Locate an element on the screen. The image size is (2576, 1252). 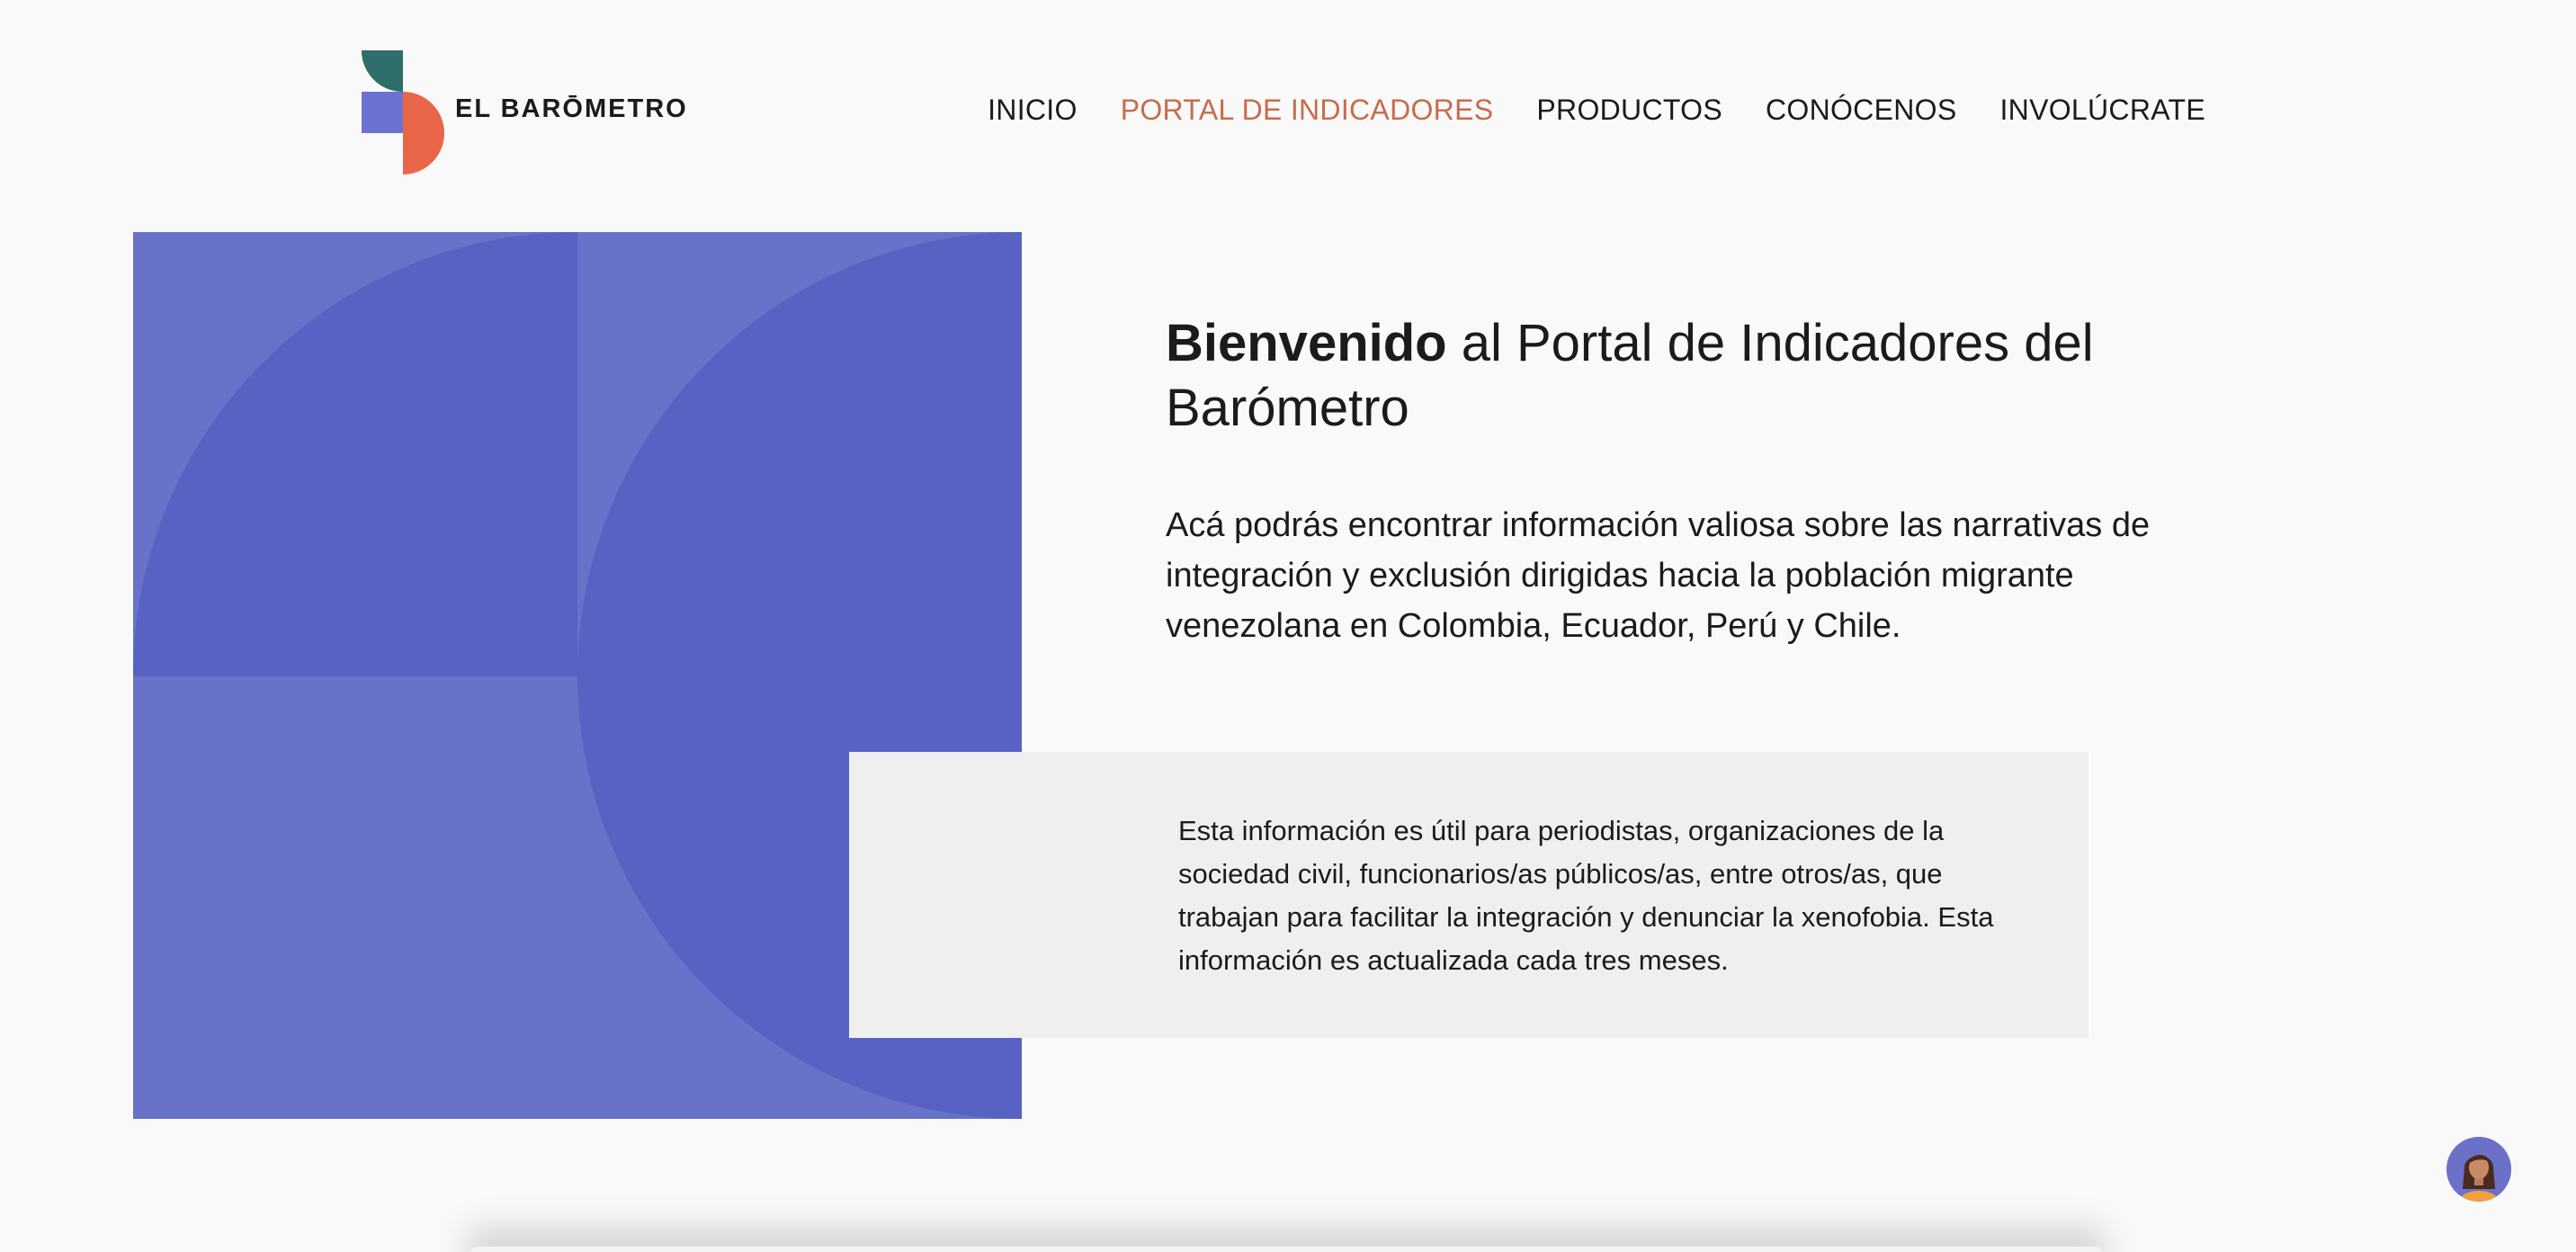
logo-text: EL BARŌMETRO is located at coordinates (571, 108).